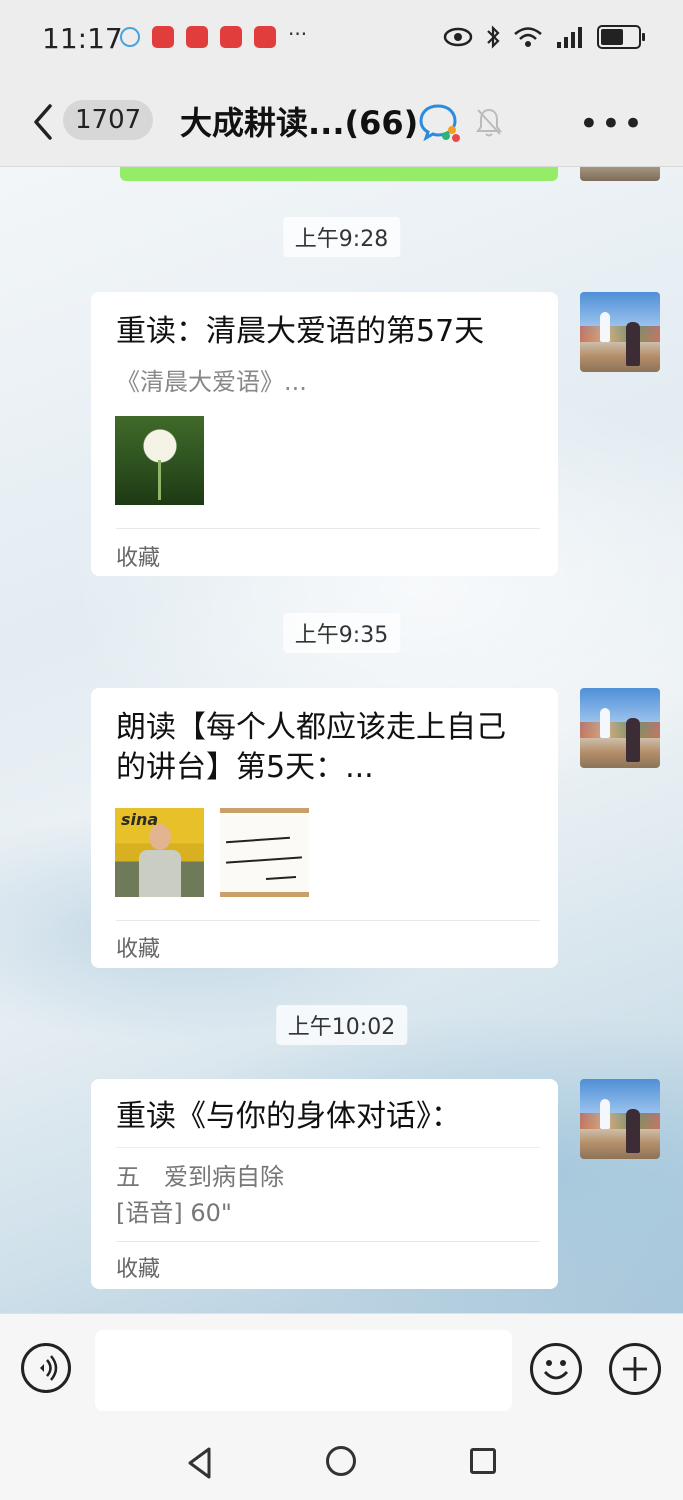  What do you see at coordinates (544, 37) in the screenshot?
I see `system-icons` at bounding box center [544, 37].